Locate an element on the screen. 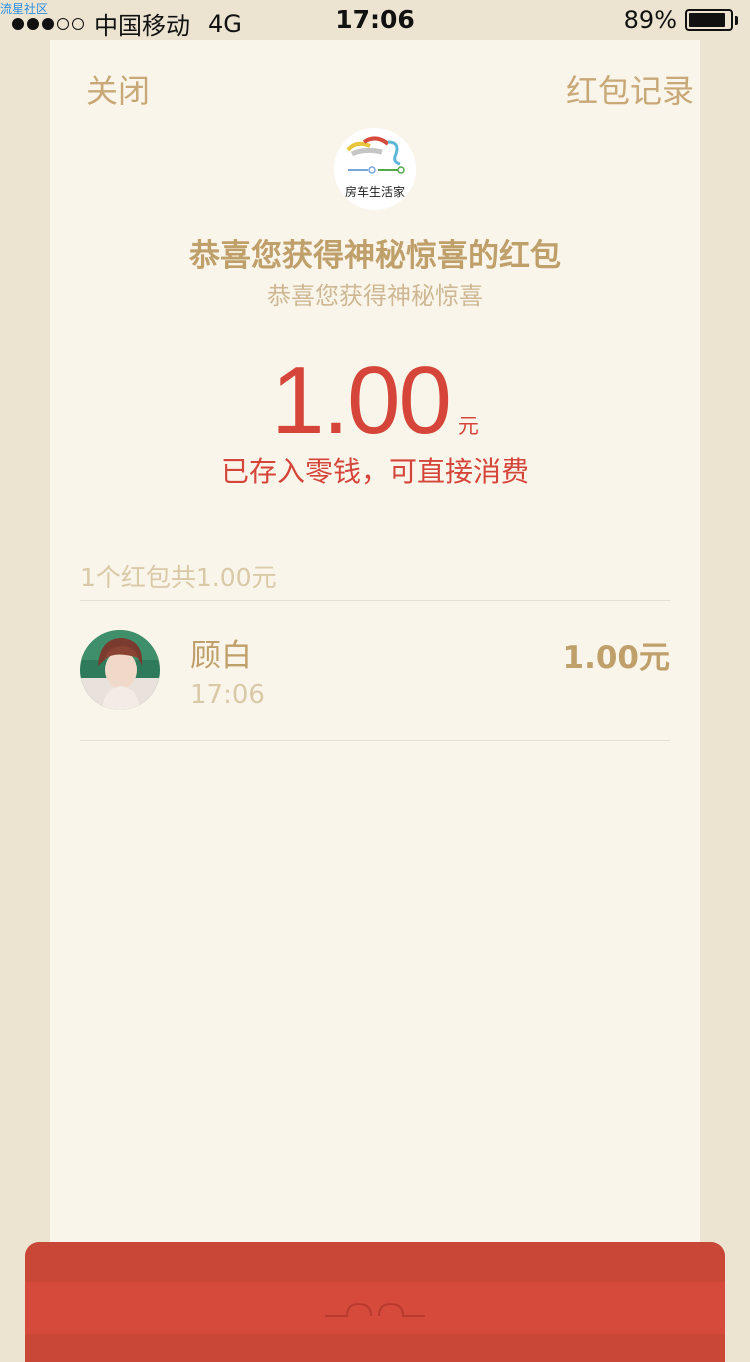  list-item-amount: 1.00元 is located at coordinates (616, 658).